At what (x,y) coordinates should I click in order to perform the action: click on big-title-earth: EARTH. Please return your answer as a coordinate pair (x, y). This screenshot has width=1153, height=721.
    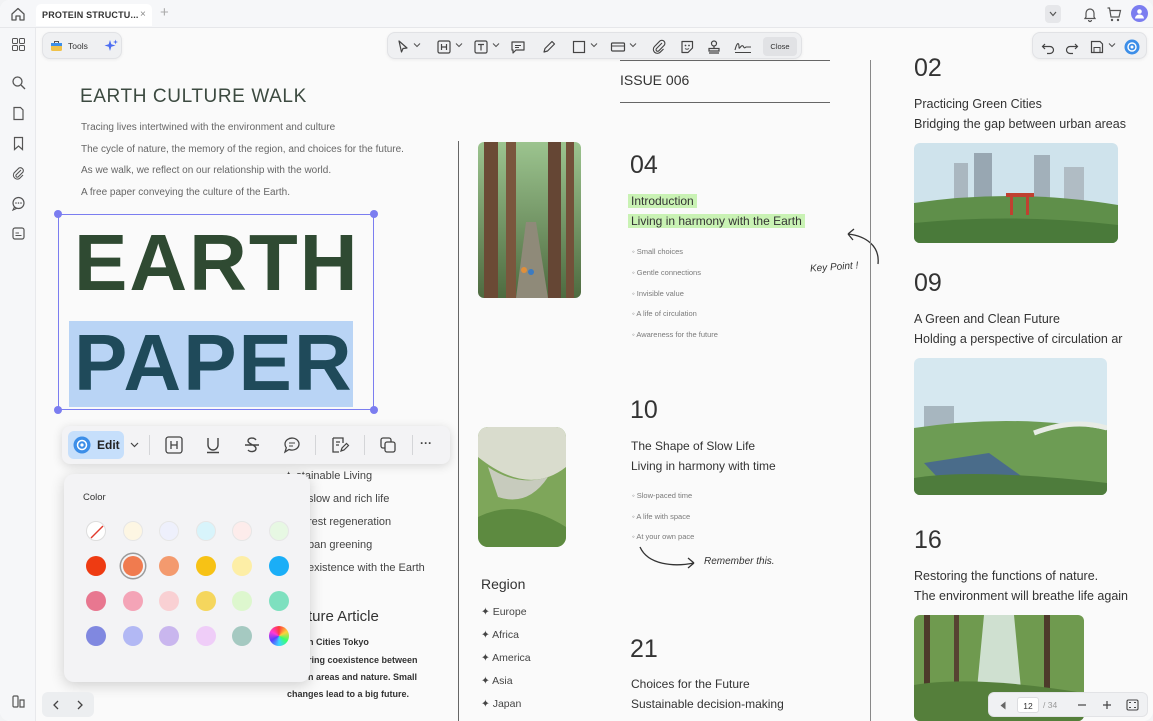
    Looking at the image, I should click on (217, 263).